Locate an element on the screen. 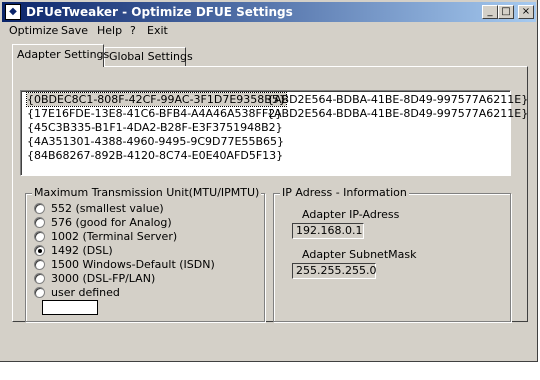 This screenshot has width=540, height=380. mtu-option-1002: 1002 (Terminal Server) is located at coordinates (105, 236).